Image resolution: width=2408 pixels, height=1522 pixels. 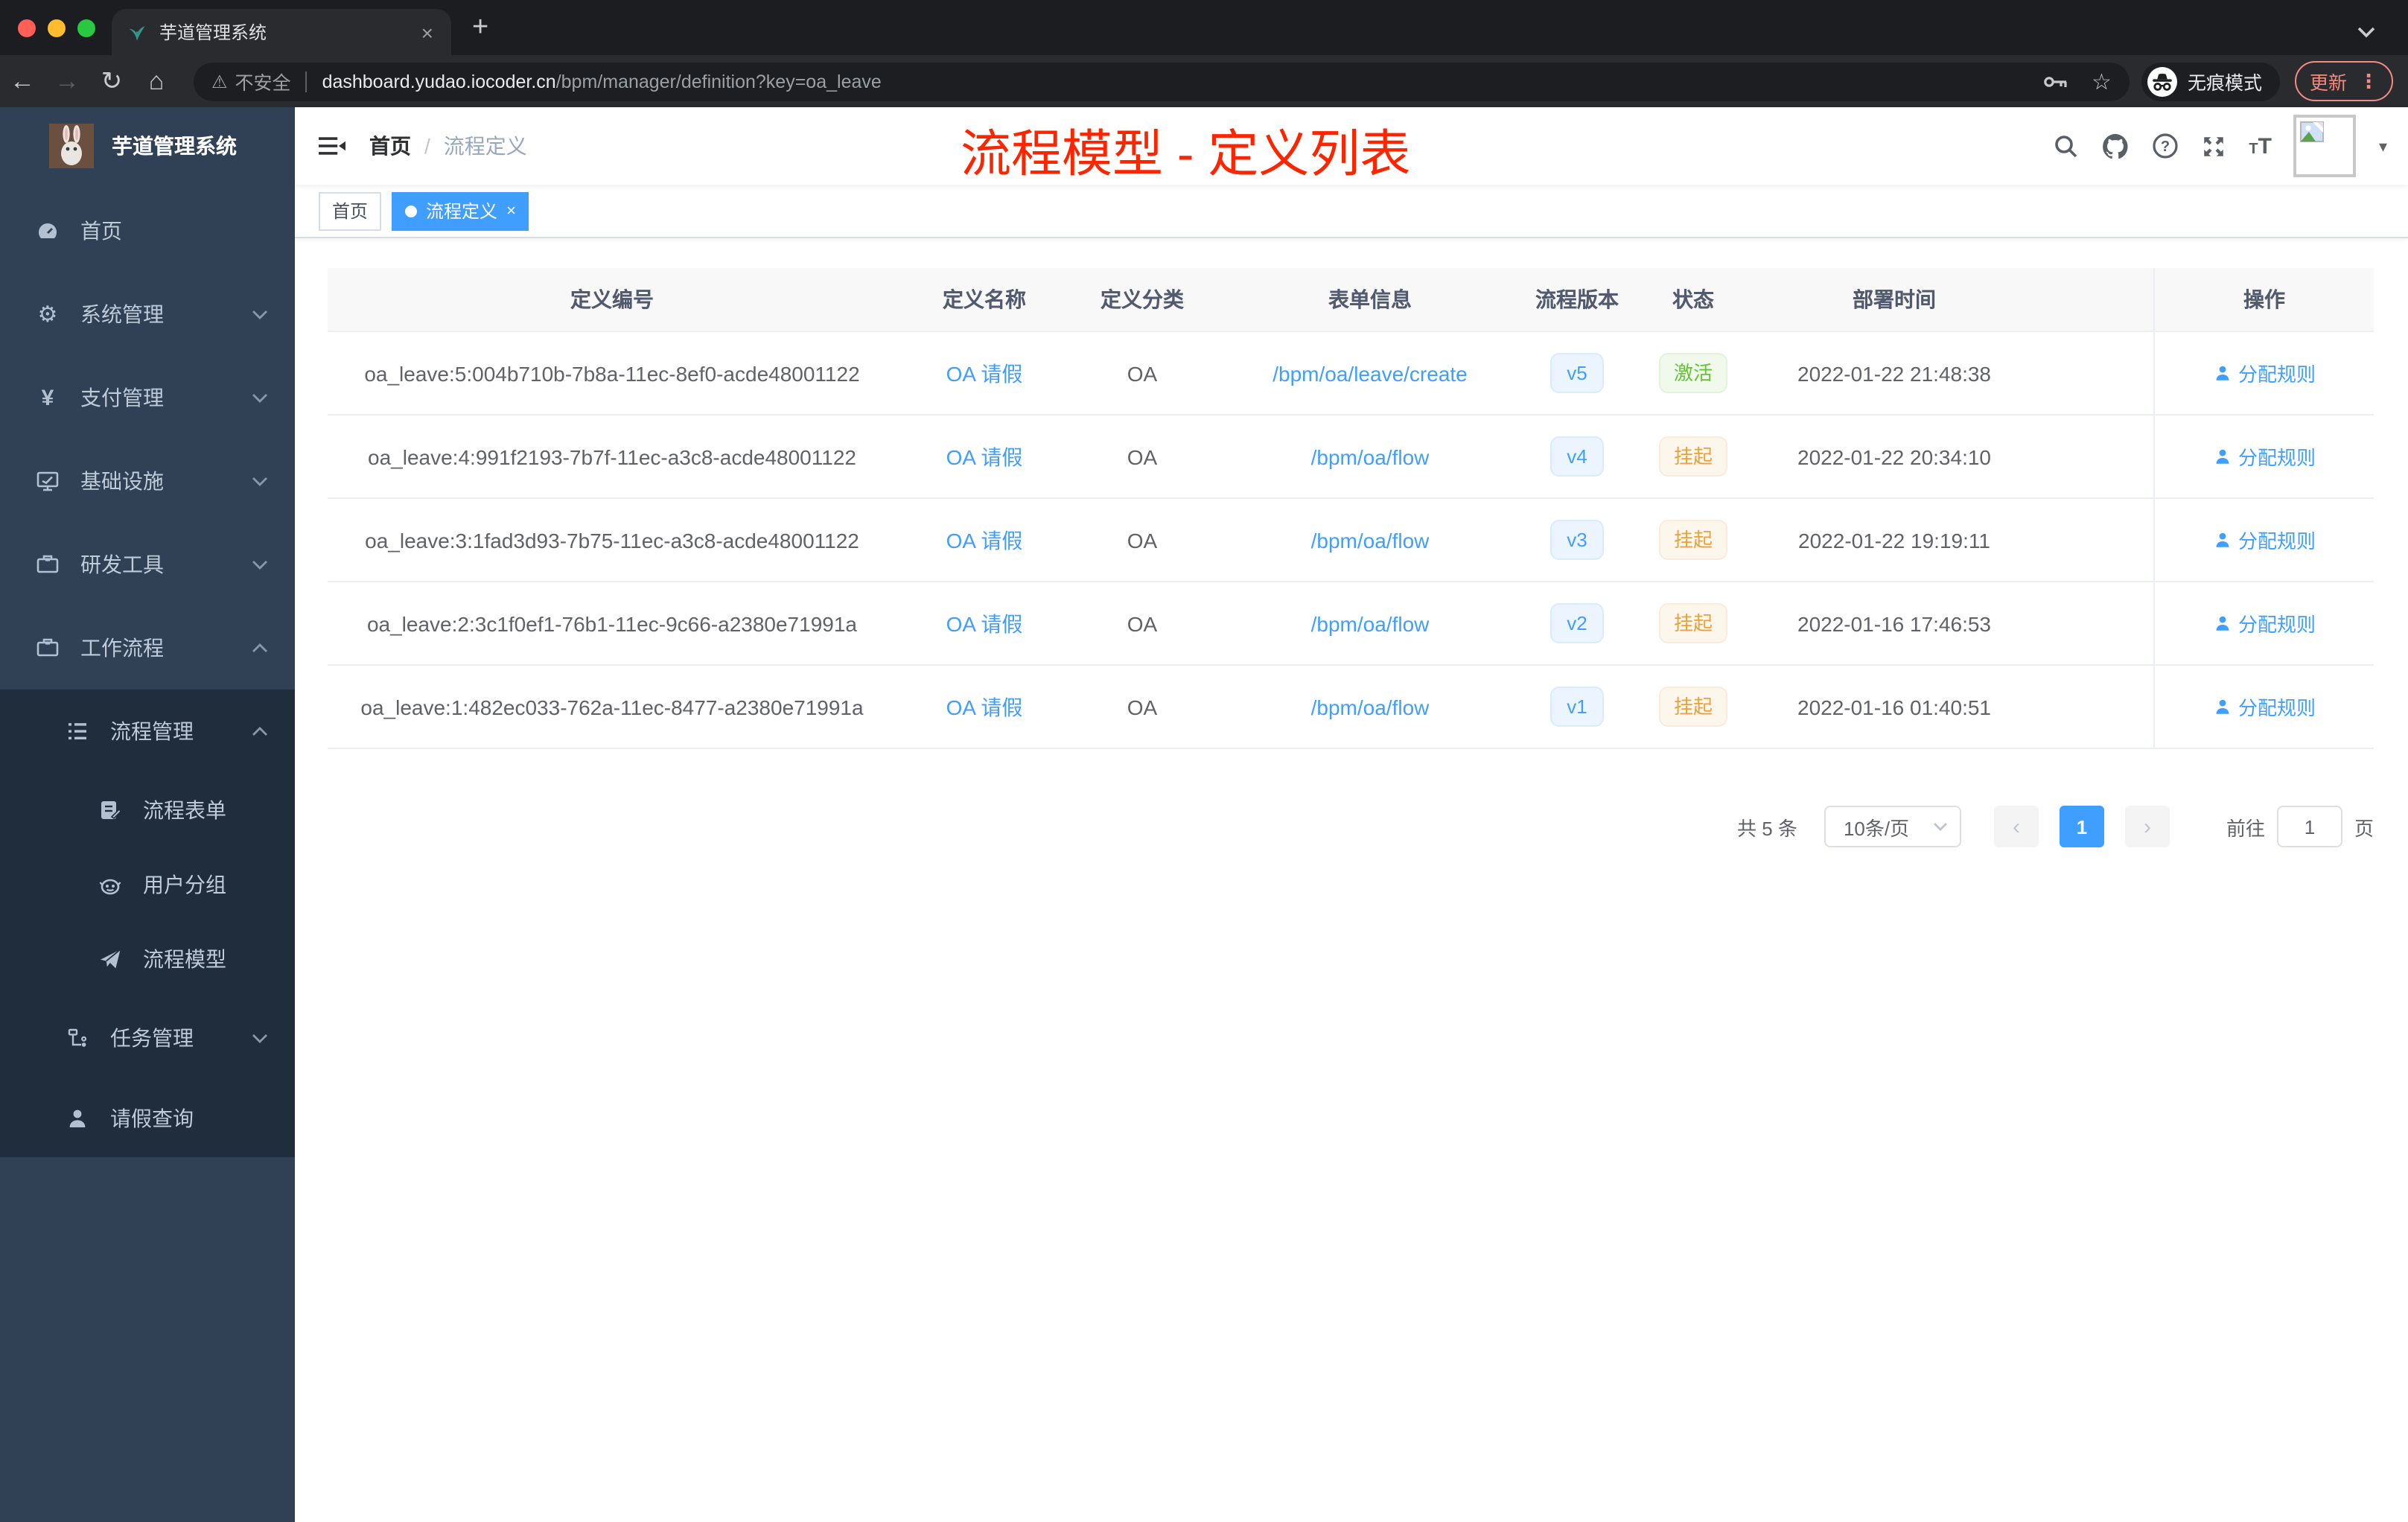 What do you see at coordinates (22, 81) in the screenshot?
I see `back-button: ←` at bounding box center [22, 81].